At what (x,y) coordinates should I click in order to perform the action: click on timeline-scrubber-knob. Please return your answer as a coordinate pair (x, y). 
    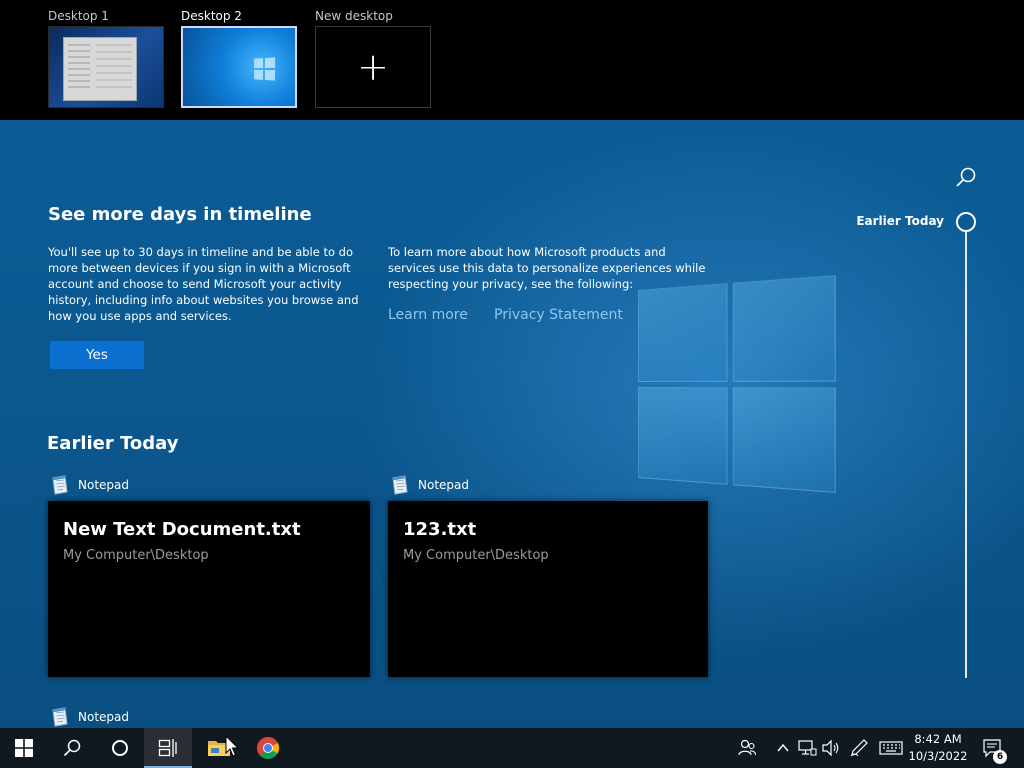
    Looking at the image, I should click on (966, 222).